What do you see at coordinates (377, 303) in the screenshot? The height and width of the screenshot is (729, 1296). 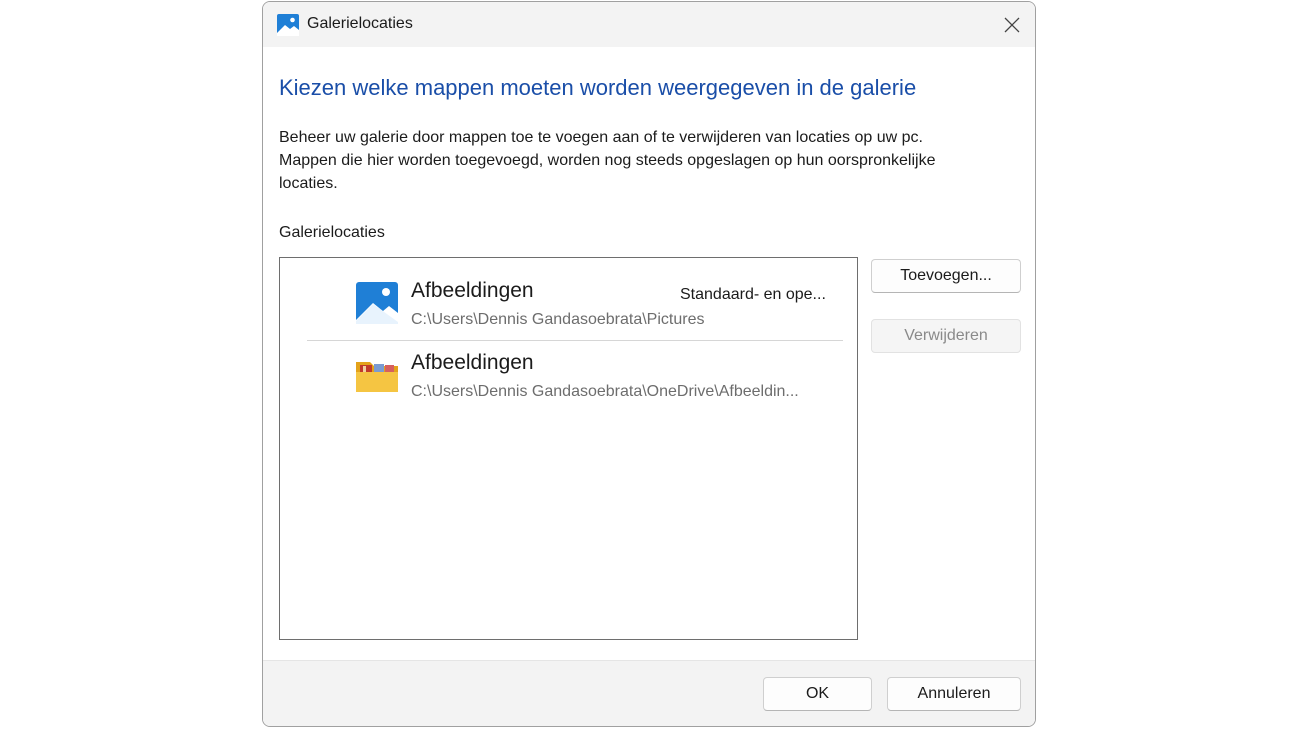 I see `pictures-library-icon` at bounding box center [377, 303].